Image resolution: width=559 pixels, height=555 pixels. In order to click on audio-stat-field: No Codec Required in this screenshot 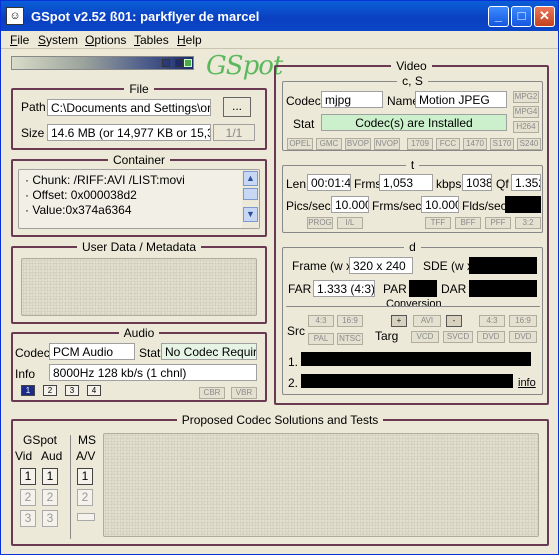, I will do `click(209, 351)`.